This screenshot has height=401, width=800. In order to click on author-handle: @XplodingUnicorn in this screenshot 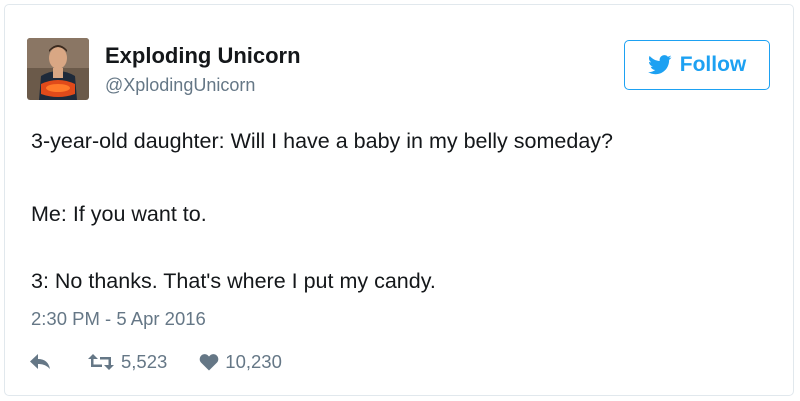, I will do `click(180, 85)`.